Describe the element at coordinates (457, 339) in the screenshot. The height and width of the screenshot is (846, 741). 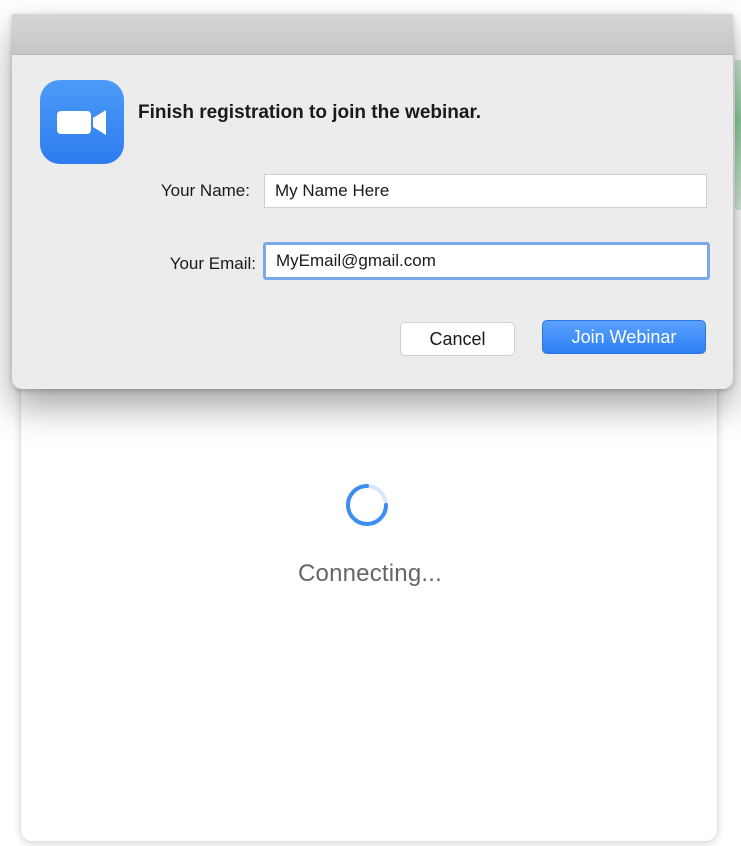
I see `cancel-button: Cancel` at that location.